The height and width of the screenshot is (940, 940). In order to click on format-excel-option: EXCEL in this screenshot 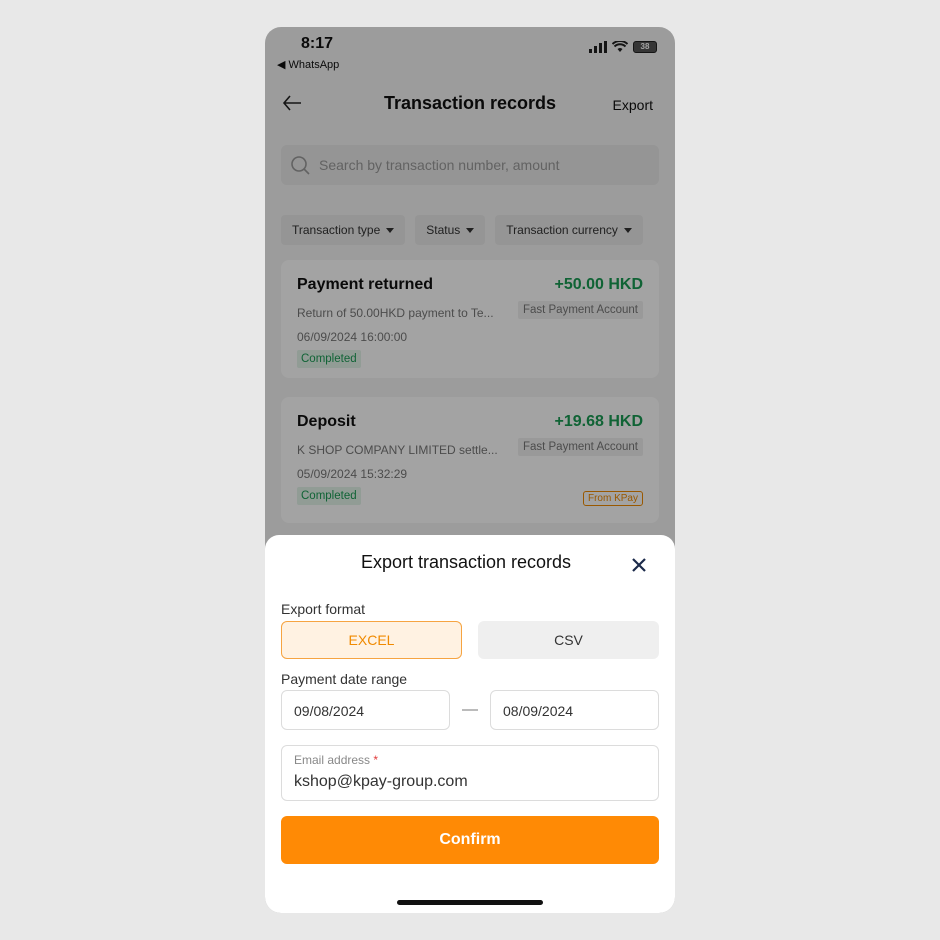, I will do `click(371, 640)`.